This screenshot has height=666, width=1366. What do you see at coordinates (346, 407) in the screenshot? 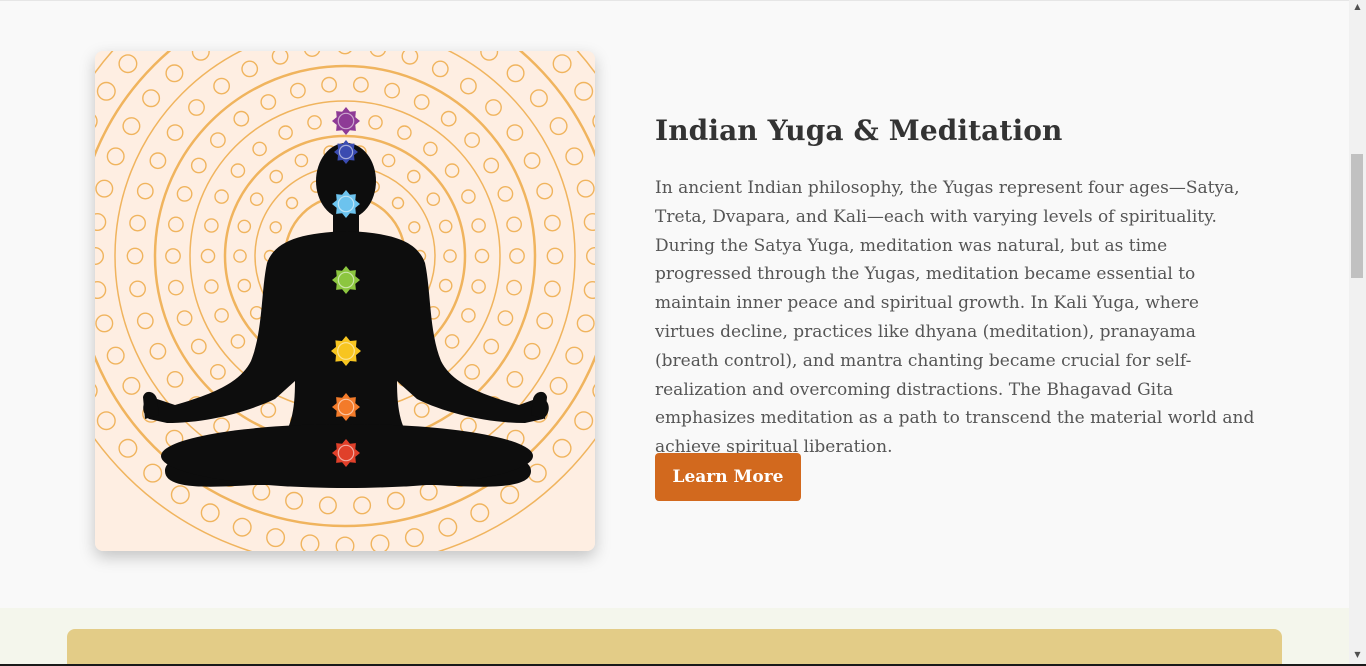
I see `chakra-sacral-icon` at bounding box center [346, 407].